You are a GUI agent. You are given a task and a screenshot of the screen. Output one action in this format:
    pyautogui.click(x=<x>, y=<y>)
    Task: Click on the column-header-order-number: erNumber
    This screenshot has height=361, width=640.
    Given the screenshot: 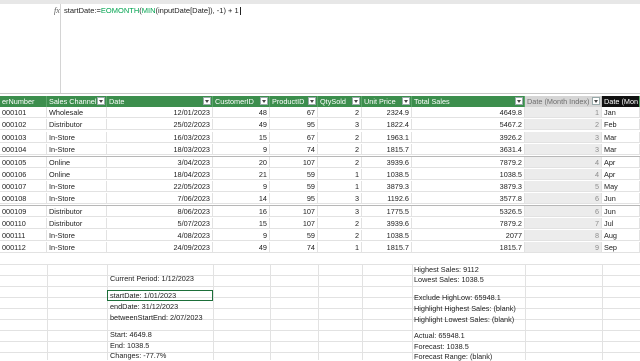 What is the action you would take?
    pyautogui.click(x=23, y=101)
    